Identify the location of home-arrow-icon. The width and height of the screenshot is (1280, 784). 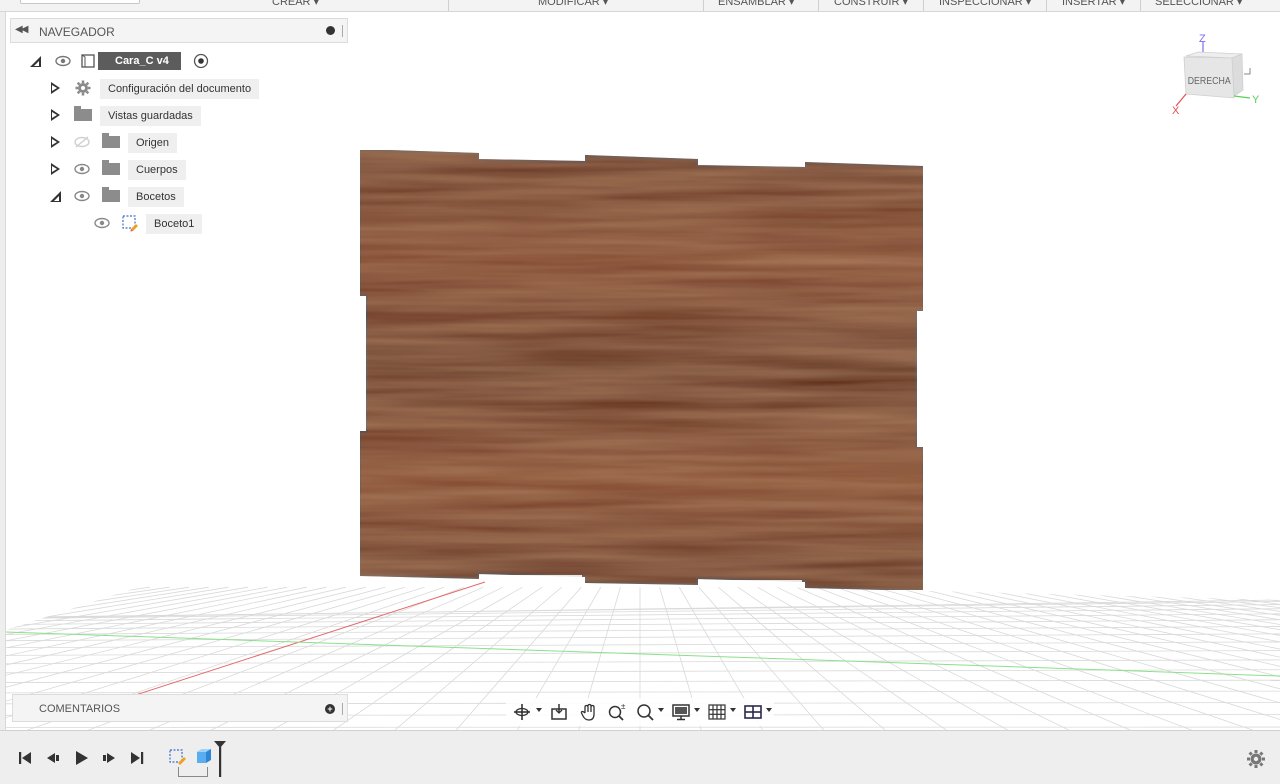
(1247, 71).